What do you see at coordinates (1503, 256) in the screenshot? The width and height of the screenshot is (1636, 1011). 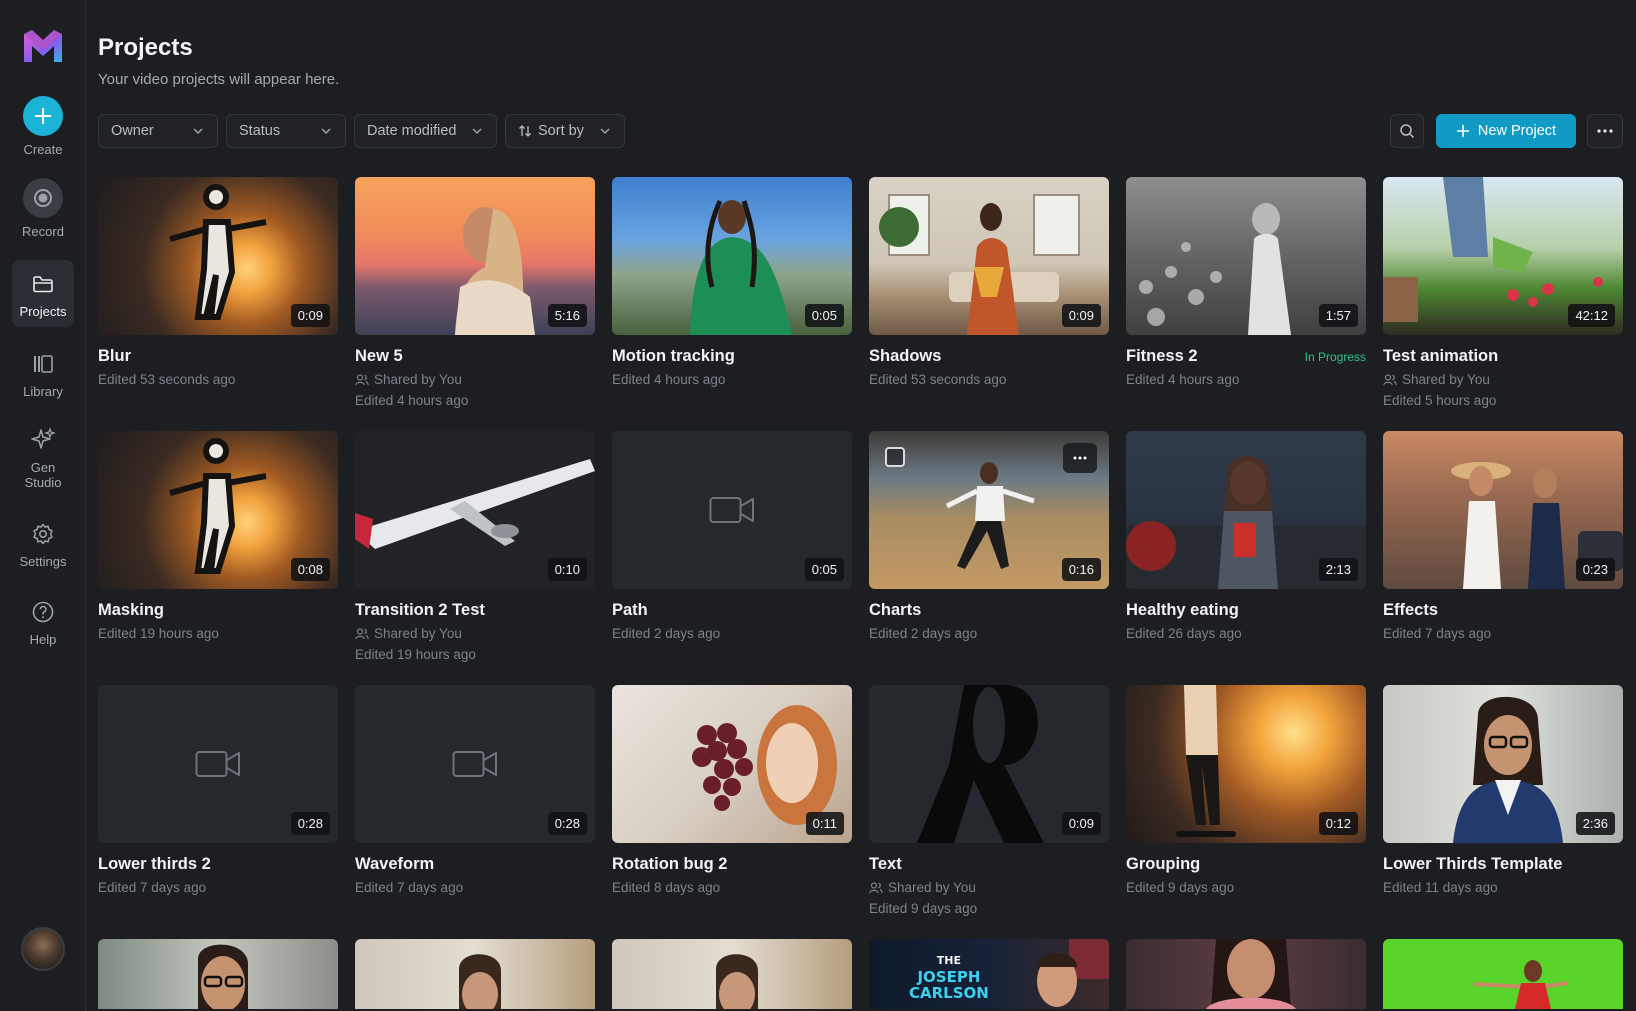 I see `project-thumbnail: 42:12` at bounding box center [1503, 256].